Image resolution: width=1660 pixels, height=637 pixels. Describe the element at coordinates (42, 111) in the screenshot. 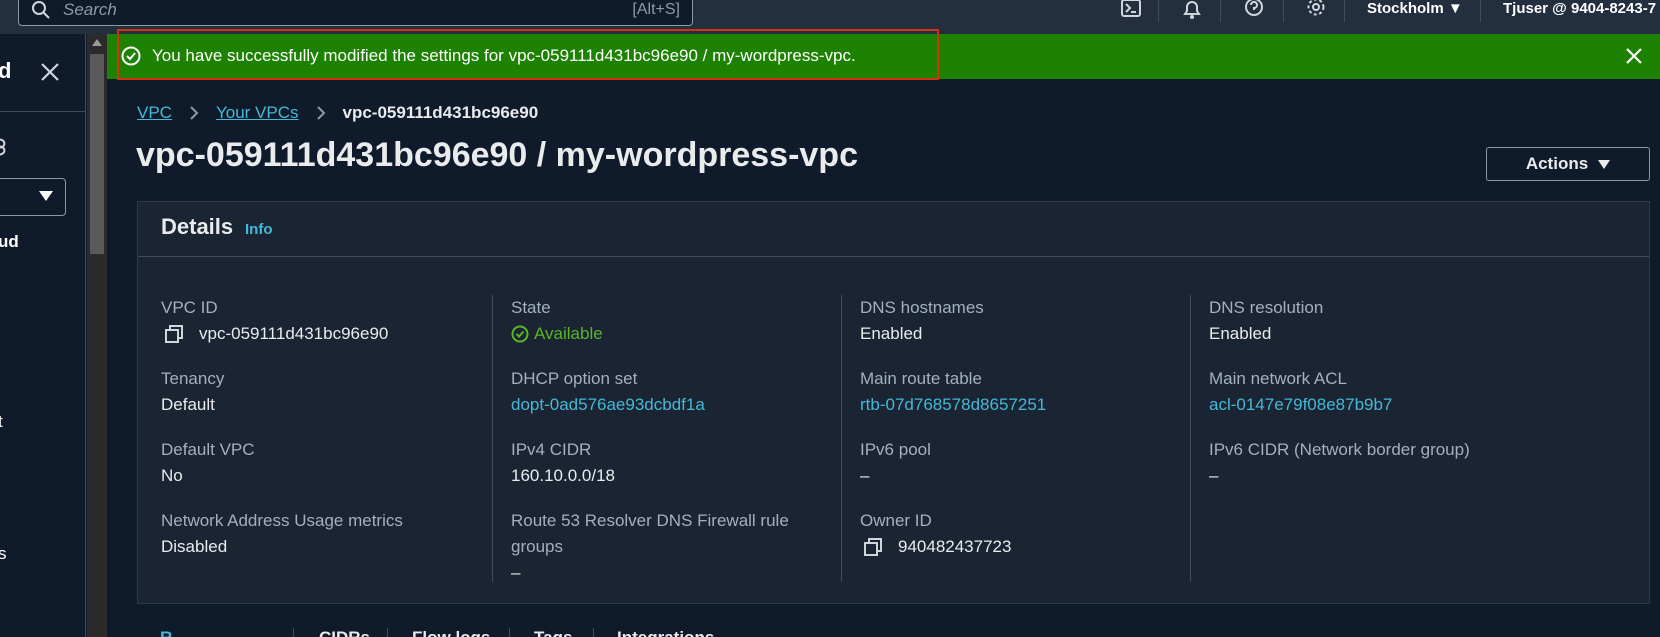

I see `sidebar-divider` at that location.